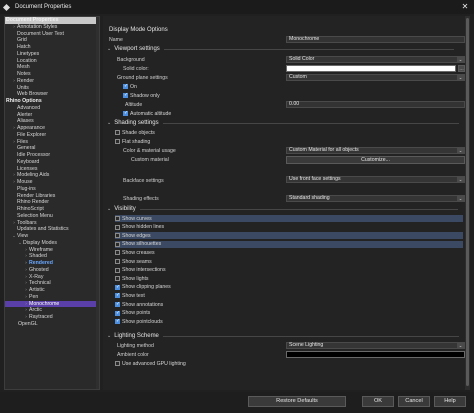 This screenshot has width=474, height=413. What do you see at coordinates (52, 148) in the screenshot?
I see `sidebar-item: General` at bounding box center [52, 148].